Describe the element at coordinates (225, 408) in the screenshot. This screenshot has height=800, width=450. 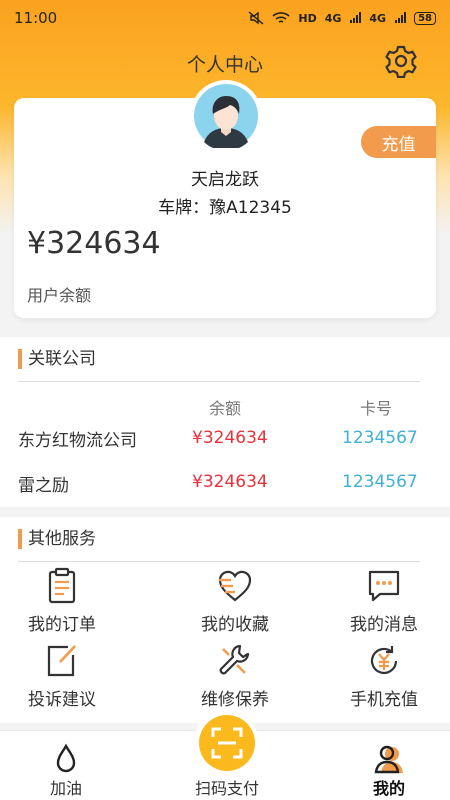
I see `balance-column-header: 余额` at that location.